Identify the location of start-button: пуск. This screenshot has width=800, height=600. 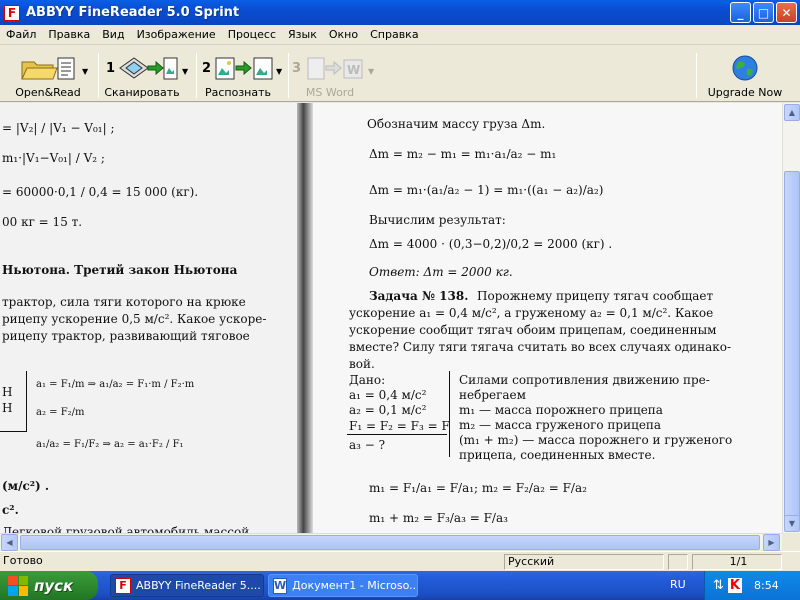
(49, 585).